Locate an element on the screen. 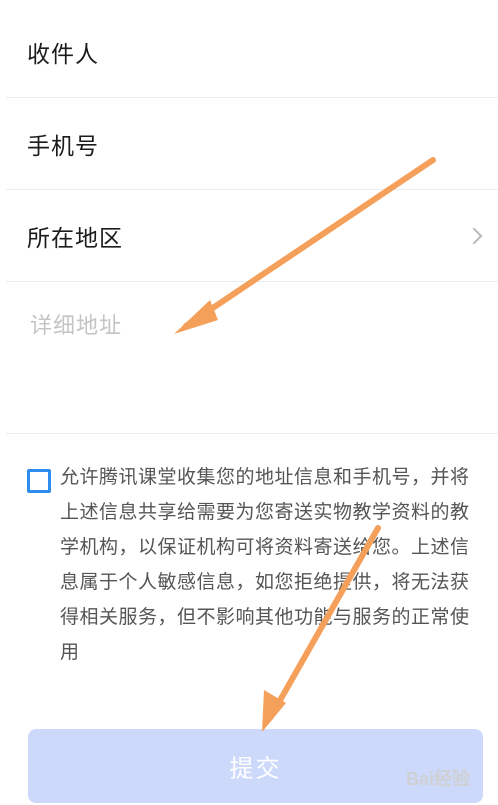  region-row: 所在地区 is located at coordinates (249, 236).